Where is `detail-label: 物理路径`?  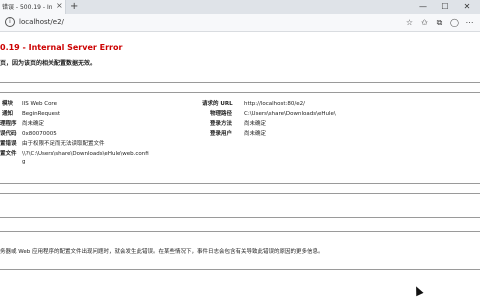
detail-label: 物理路径 is located at coordinates (221, 114).